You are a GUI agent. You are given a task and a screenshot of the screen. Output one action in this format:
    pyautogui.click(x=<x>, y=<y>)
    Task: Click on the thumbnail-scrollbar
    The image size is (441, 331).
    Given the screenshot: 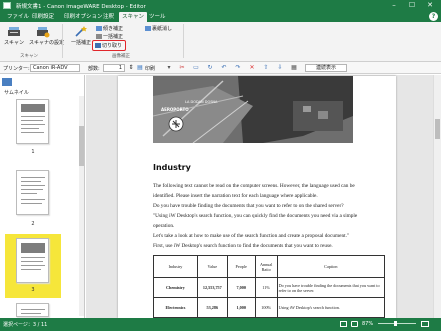 What is the action you would take?
    pyautogui.click(x=81, y=206)
    